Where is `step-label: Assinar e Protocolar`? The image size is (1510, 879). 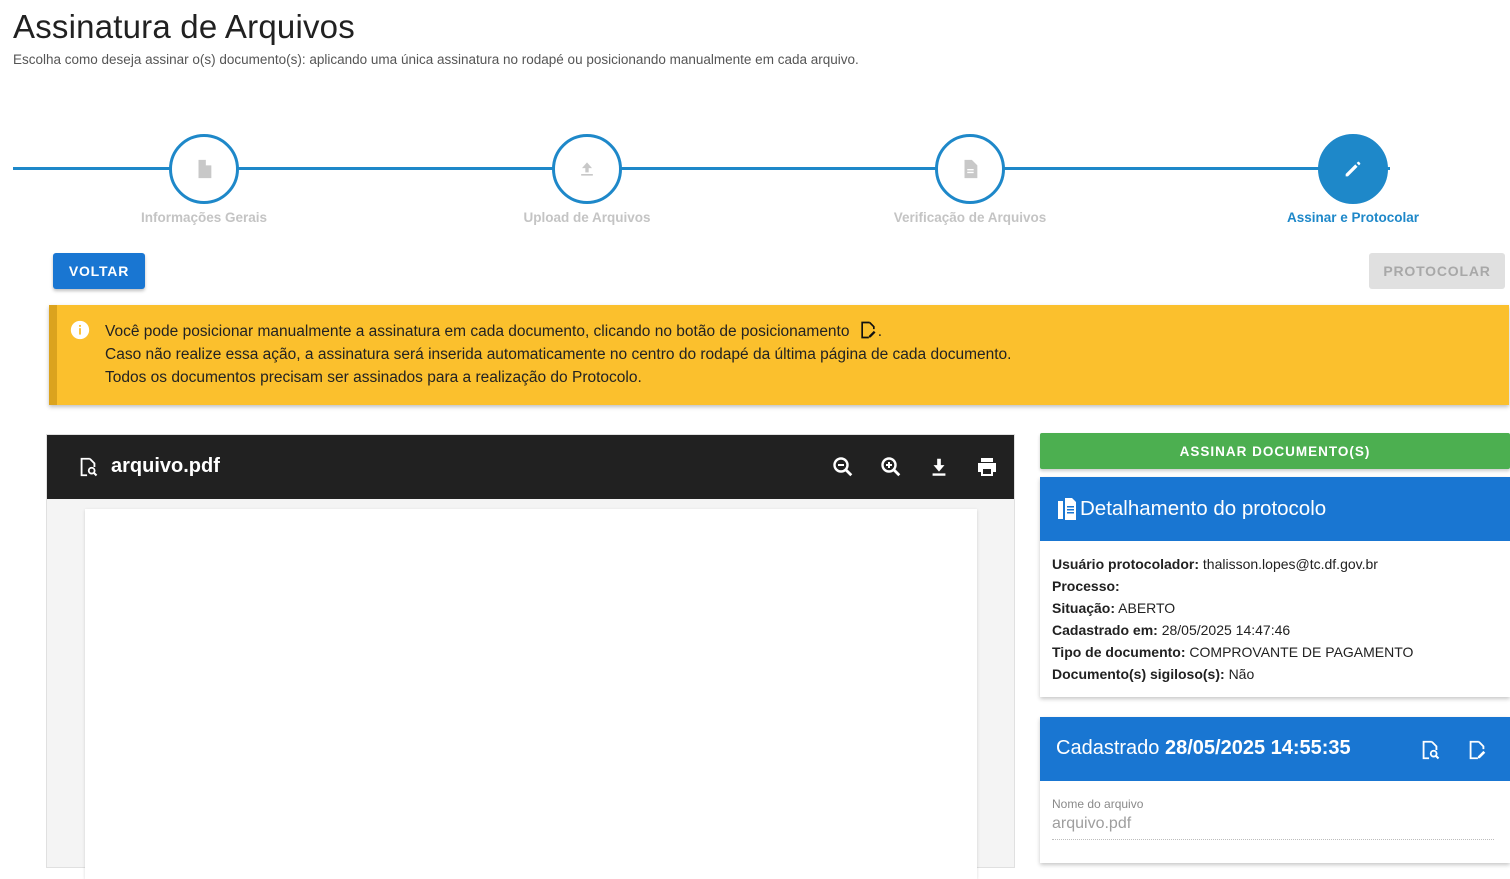
step-label: Assinar e Protocolar is located at coordinates (1353, 217).